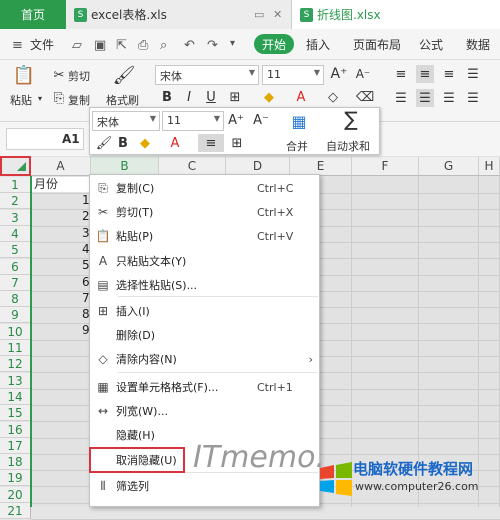 The image size is (500, 520). Describe the element at coordinates (401, 98) in the screenshot. I see `align-justify-icon: ☰` at that location.